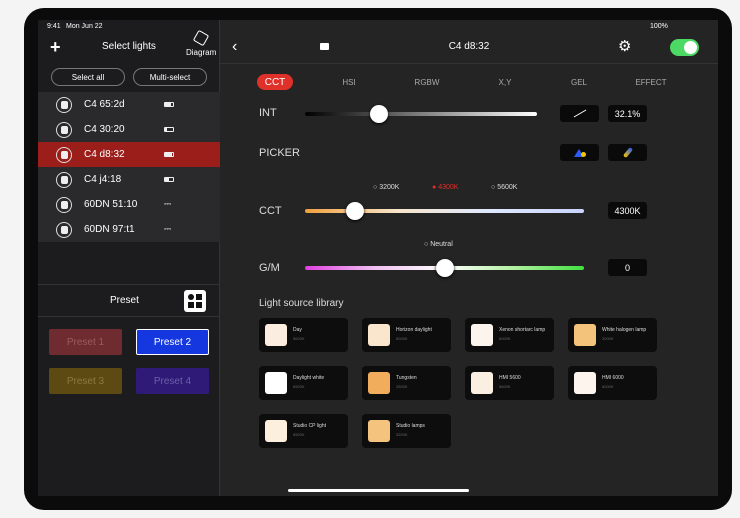 This screenshot has width=740, height=518. What do you see at coordinates (410, 426) in the screenshot?
I see `source-name: Studio lamps` at bounding box center [410, 426].